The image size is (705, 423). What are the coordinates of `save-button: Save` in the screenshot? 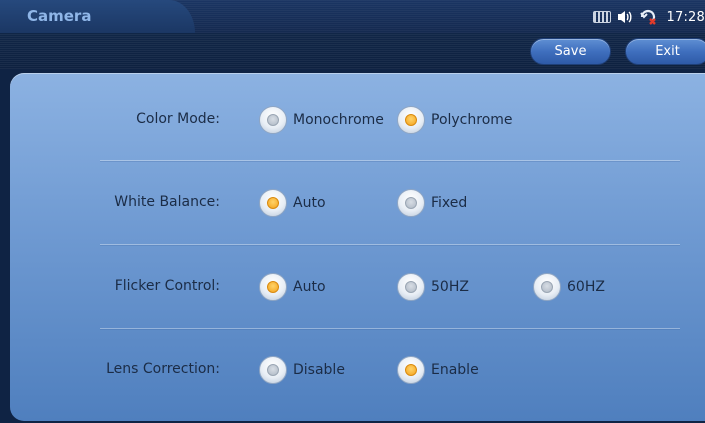 It's located at (570, 51).